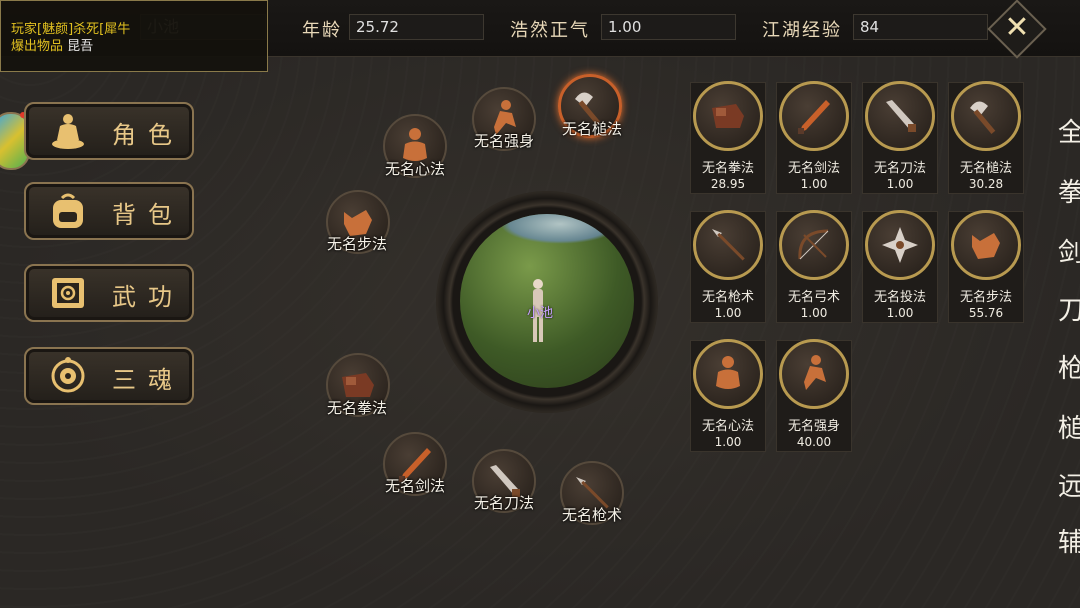 The height and width of the screenshot is (608, 1080). I want to click on orbit-skill-label: 无名拳法, so click(356, 408).